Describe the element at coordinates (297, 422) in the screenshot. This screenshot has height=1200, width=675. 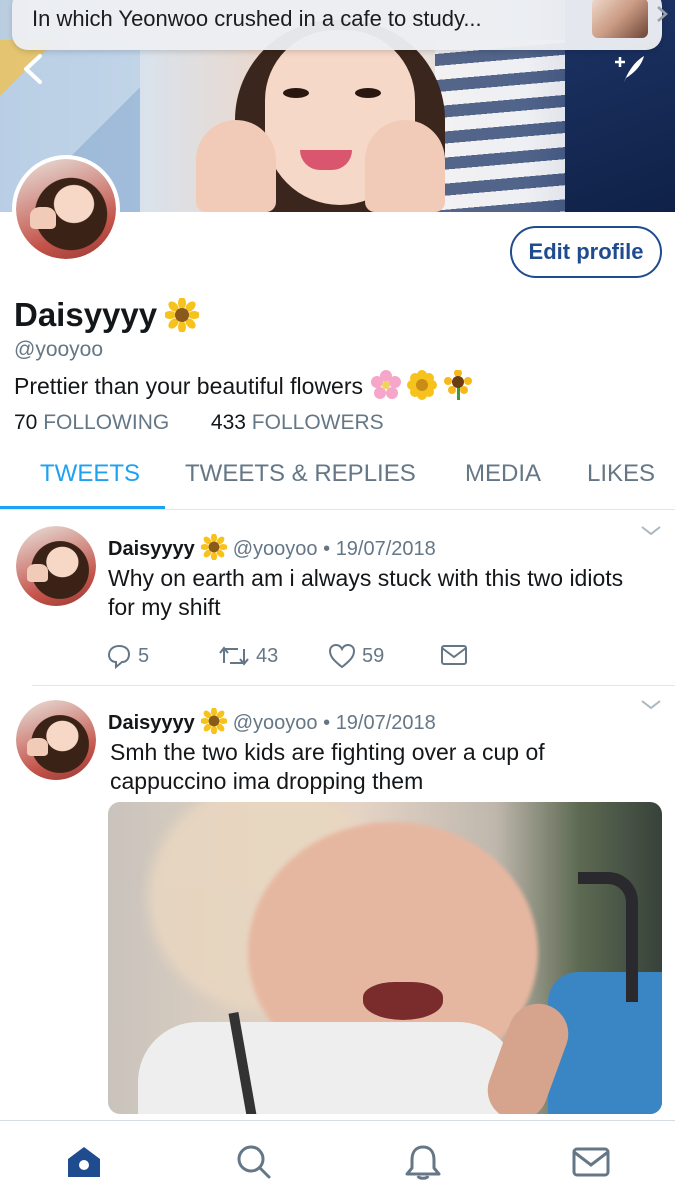
I see `followers-link: 433 FOLLOWERS` at that location.